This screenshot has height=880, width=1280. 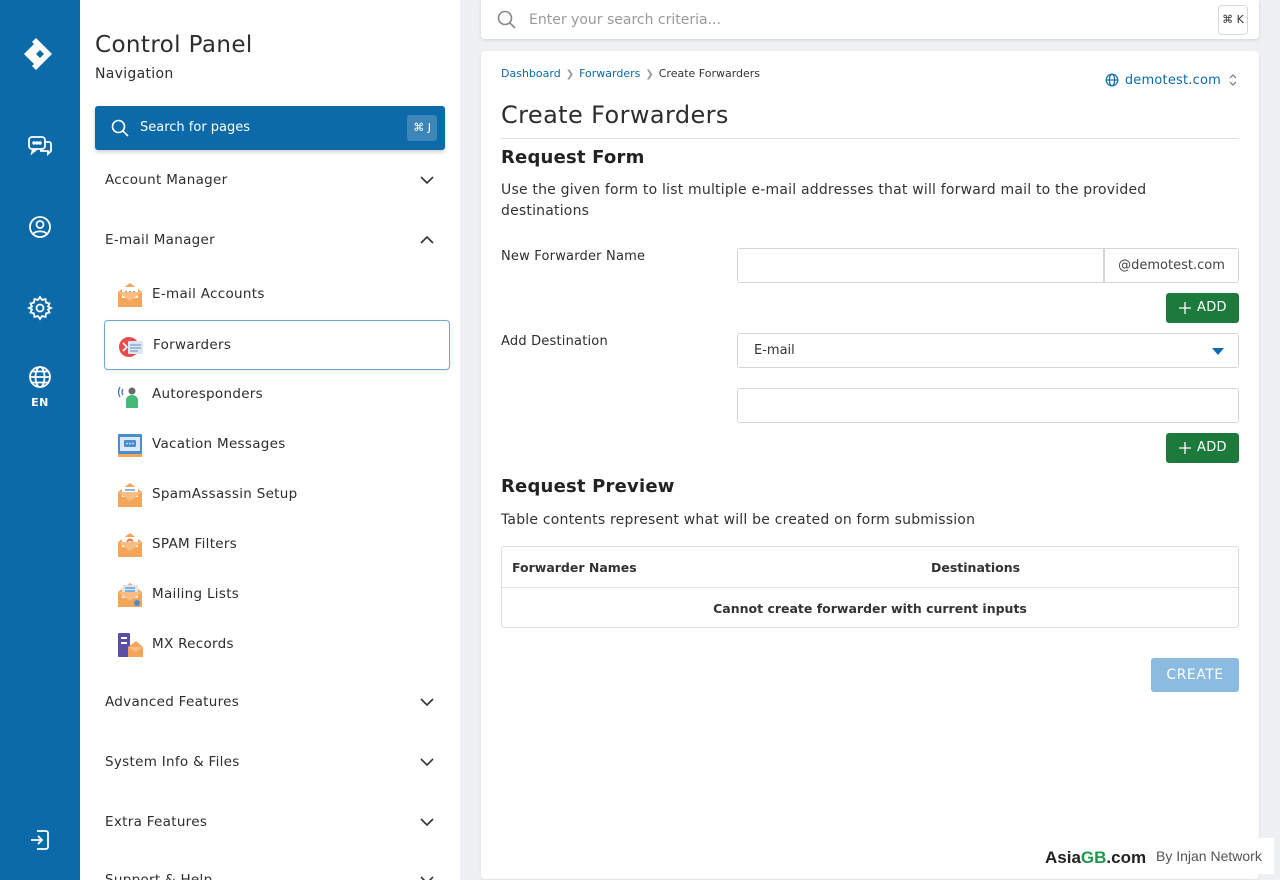 What do you see at coordinates (166, 180) in the screenshot?
I see `section-label: Account Manager` at bounding box center [166, 180].